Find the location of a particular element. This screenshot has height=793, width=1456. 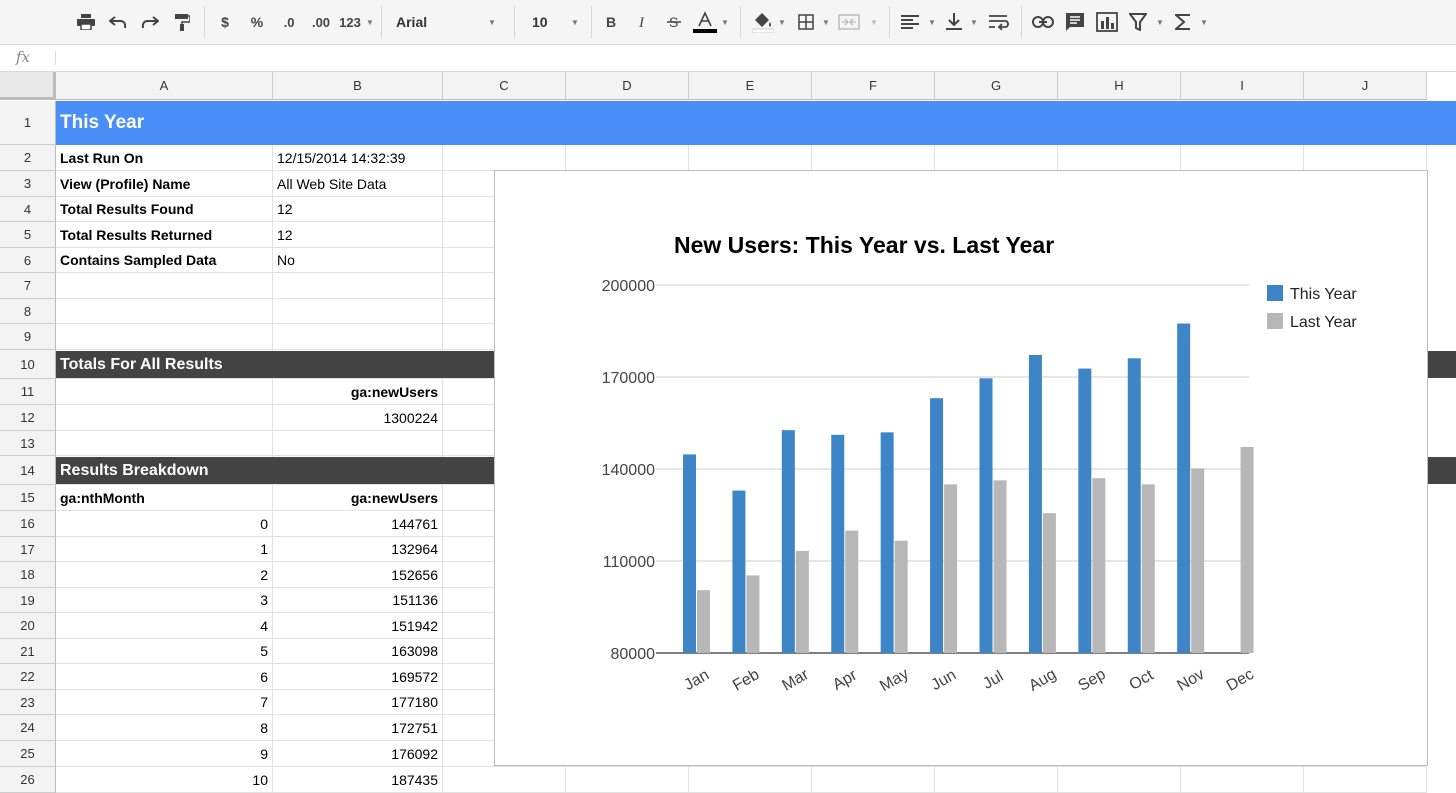

link-icon is located at coordinates (1043, 22).